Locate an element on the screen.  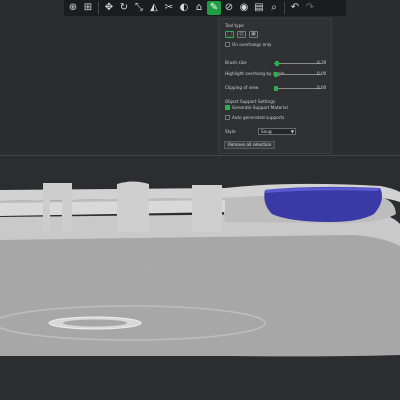
undo-icon: ↶ is located at coordinates (295, 8).